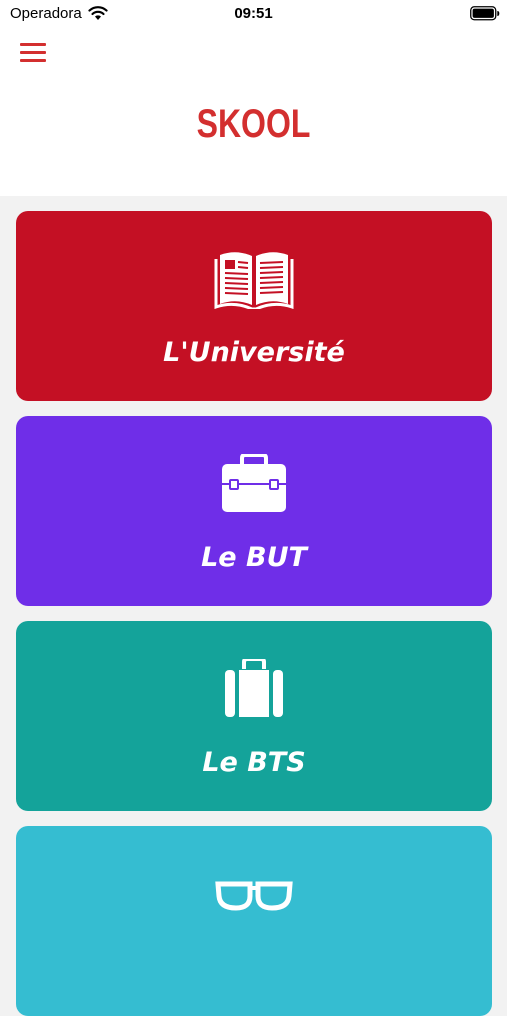  Describe the element at coordinates (254, 896) in the screenshot. I see `glasses-icon` at that location.